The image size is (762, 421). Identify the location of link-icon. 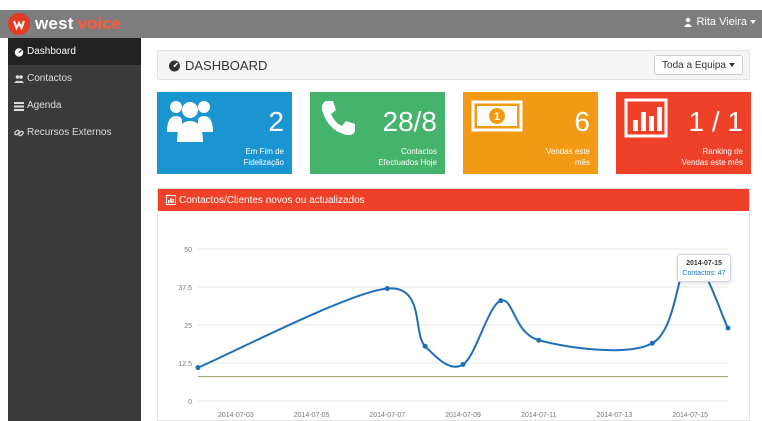
(19, 132).